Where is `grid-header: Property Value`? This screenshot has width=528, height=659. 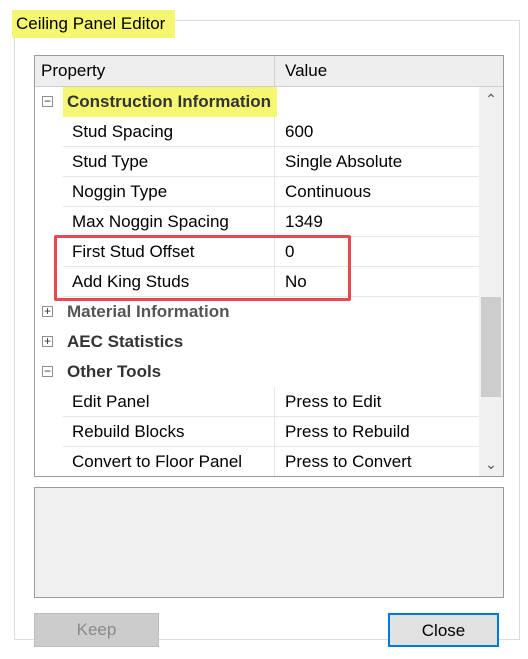
grid-header: Property Value is located at coordinates (269, 71).